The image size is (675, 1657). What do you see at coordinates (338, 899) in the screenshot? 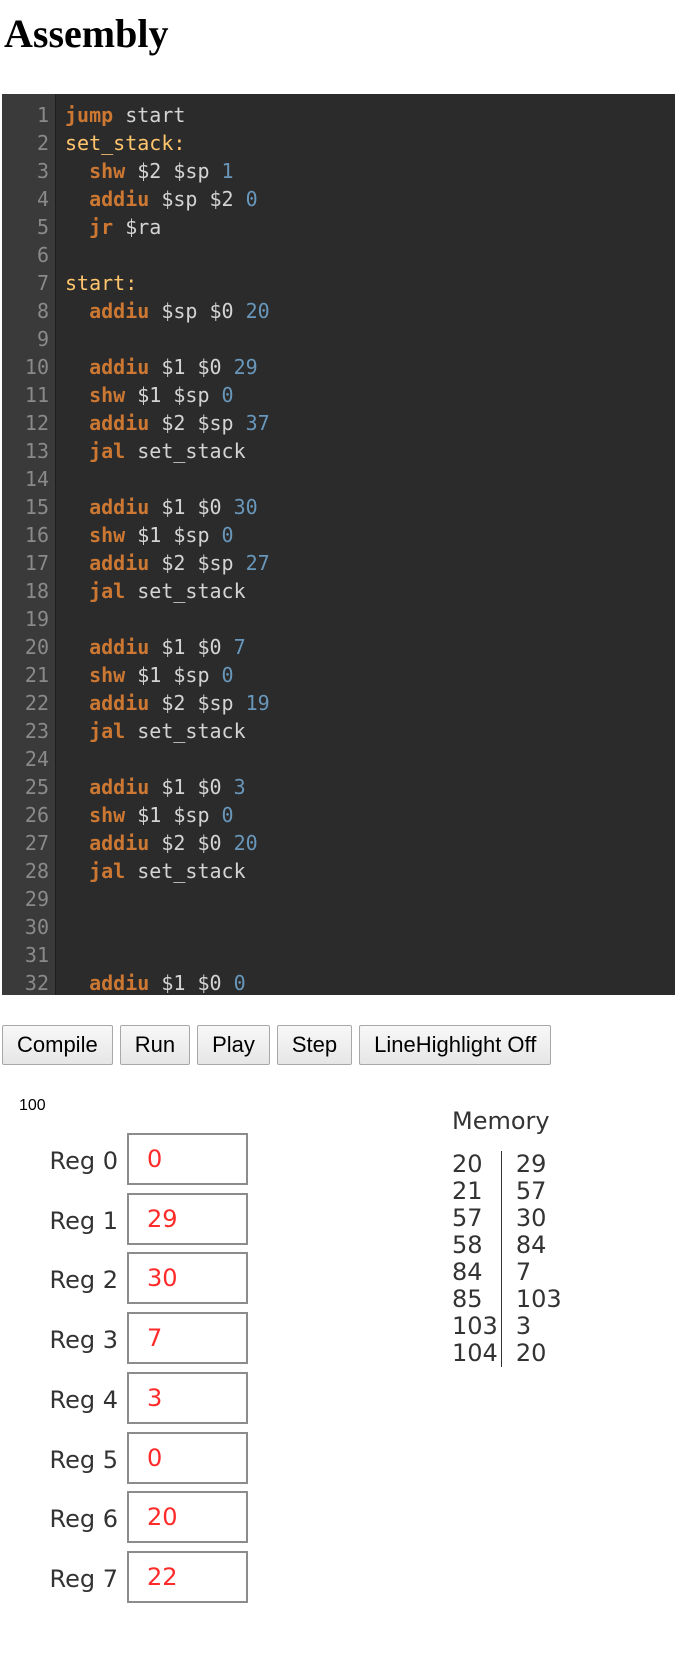
I see `code-line: 29` at bounding box center [338, 899].